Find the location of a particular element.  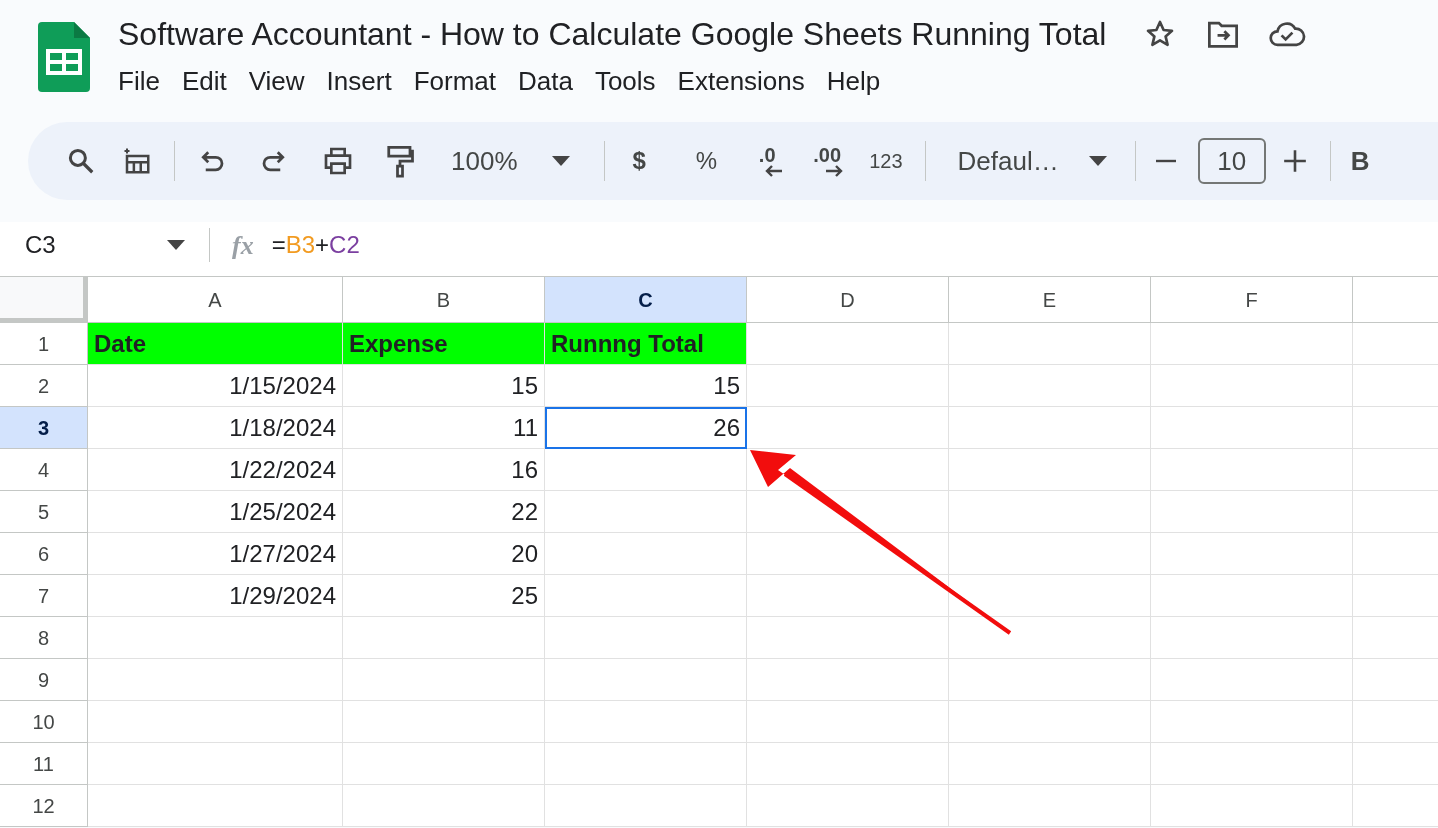

font-size-field: 10 is located at coordinates (1231, 161).